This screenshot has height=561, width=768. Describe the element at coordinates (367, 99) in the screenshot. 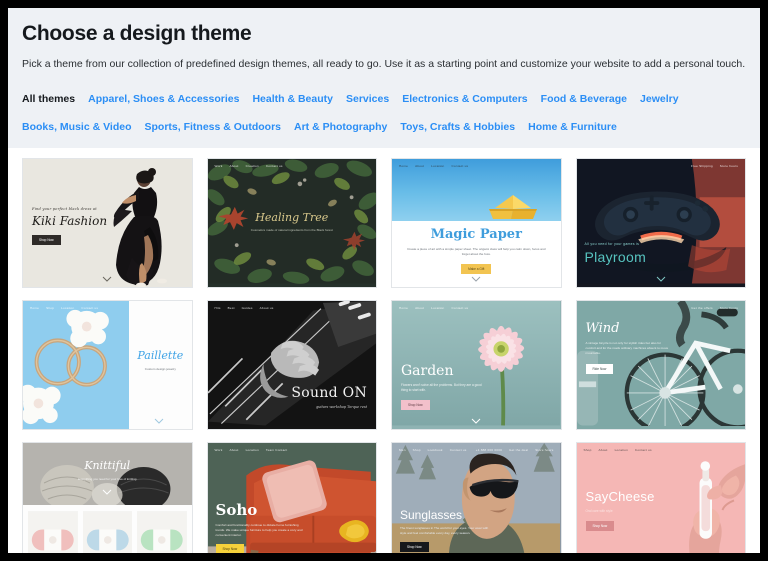

I see `category-link-services: Services` at that location.